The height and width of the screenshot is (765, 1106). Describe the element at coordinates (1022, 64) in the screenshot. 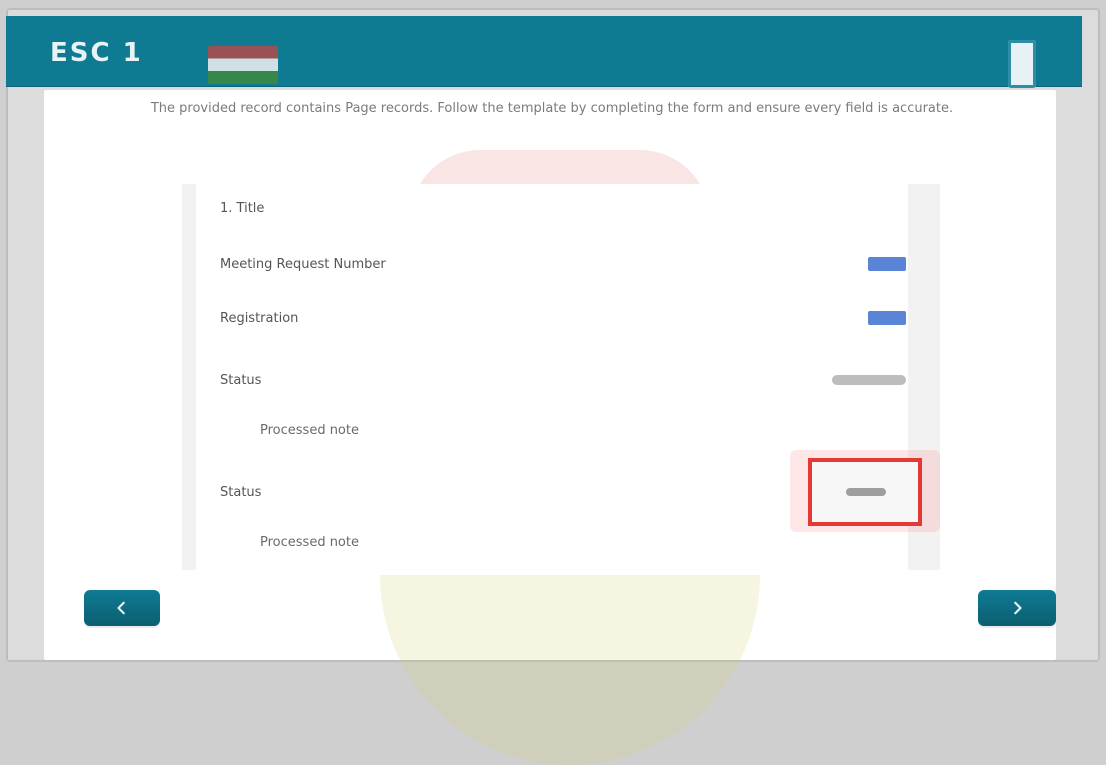

I see `document-icon` at that location.